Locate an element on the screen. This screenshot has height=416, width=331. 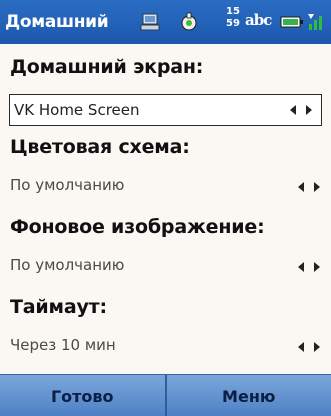
home-screen-label: Домашний экран: is located at coordinates (107, 67).